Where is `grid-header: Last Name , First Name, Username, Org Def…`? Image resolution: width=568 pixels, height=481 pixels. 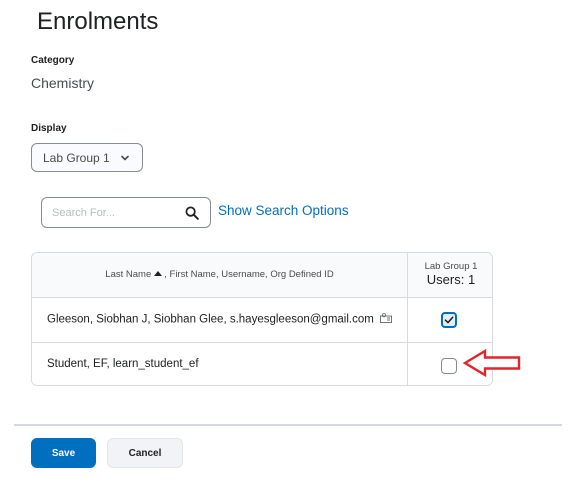 grid-header: Last Name , First Name, Username, Org Def… is located at coordinates (262, 275).